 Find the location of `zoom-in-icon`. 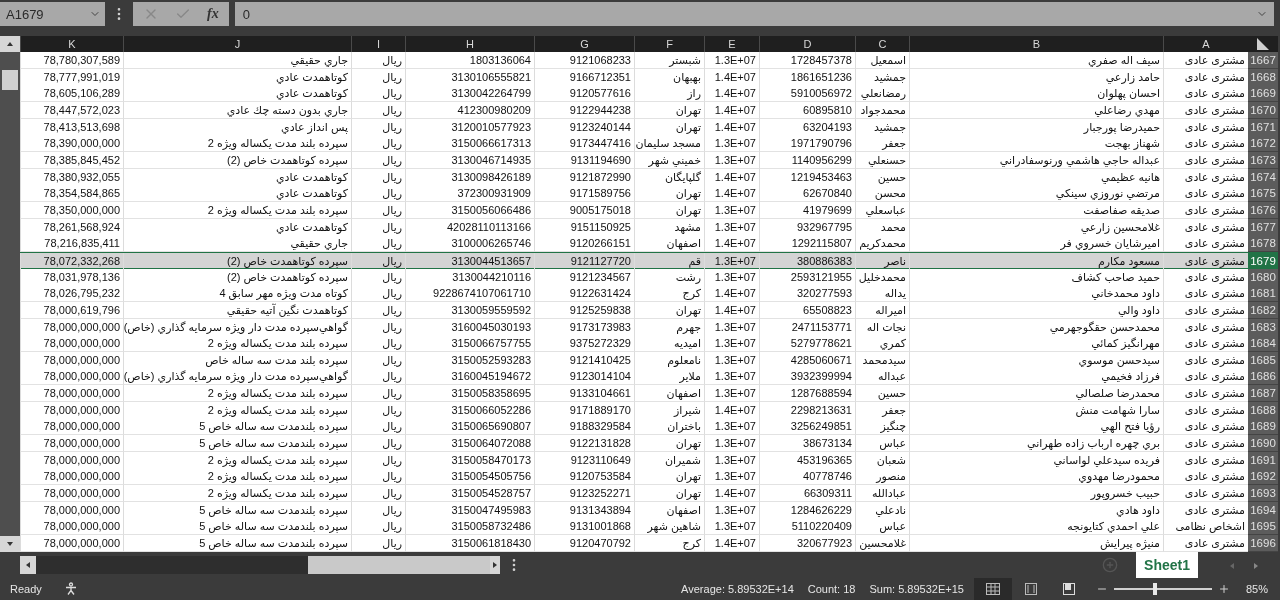

zoom-in-icon is located at coordinates (1223, 589).